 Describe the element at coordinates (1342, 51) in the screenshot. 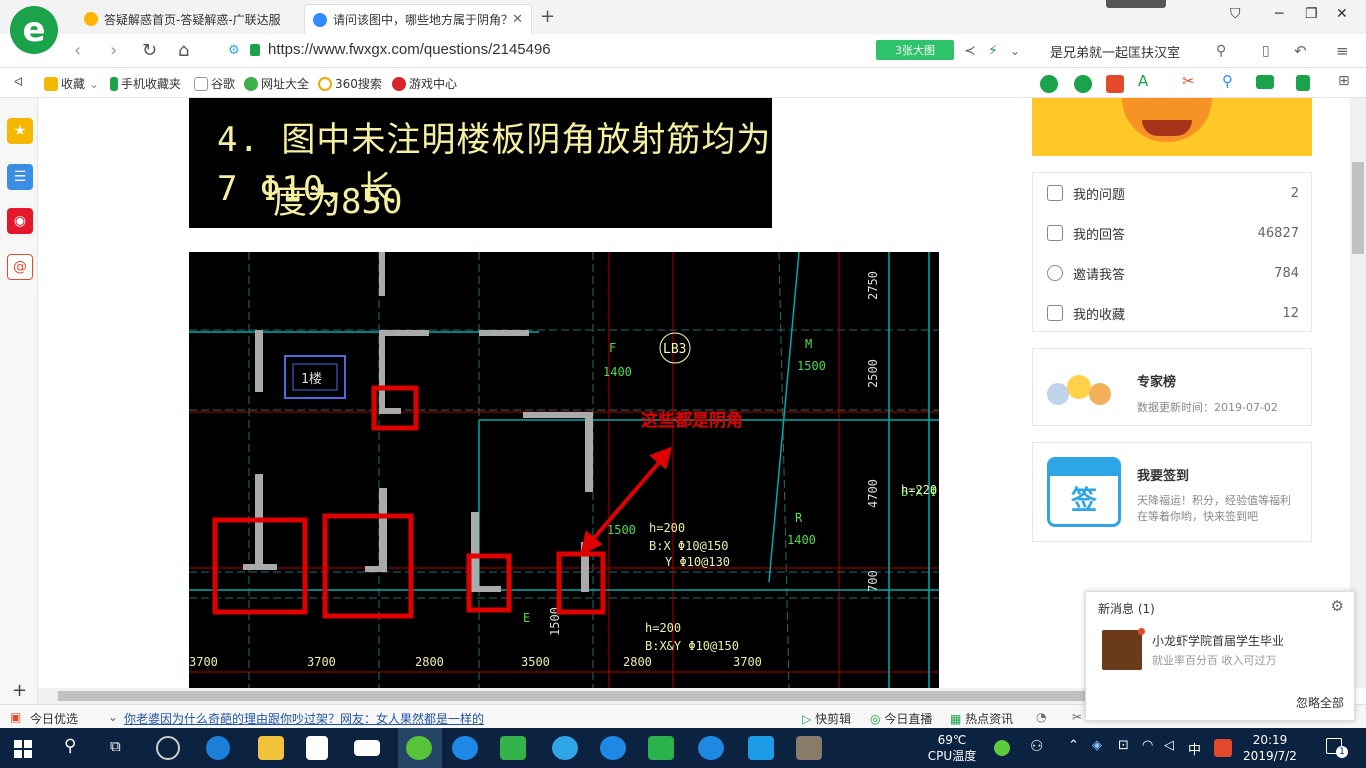

I see `menu-icon: ≡` at that location.